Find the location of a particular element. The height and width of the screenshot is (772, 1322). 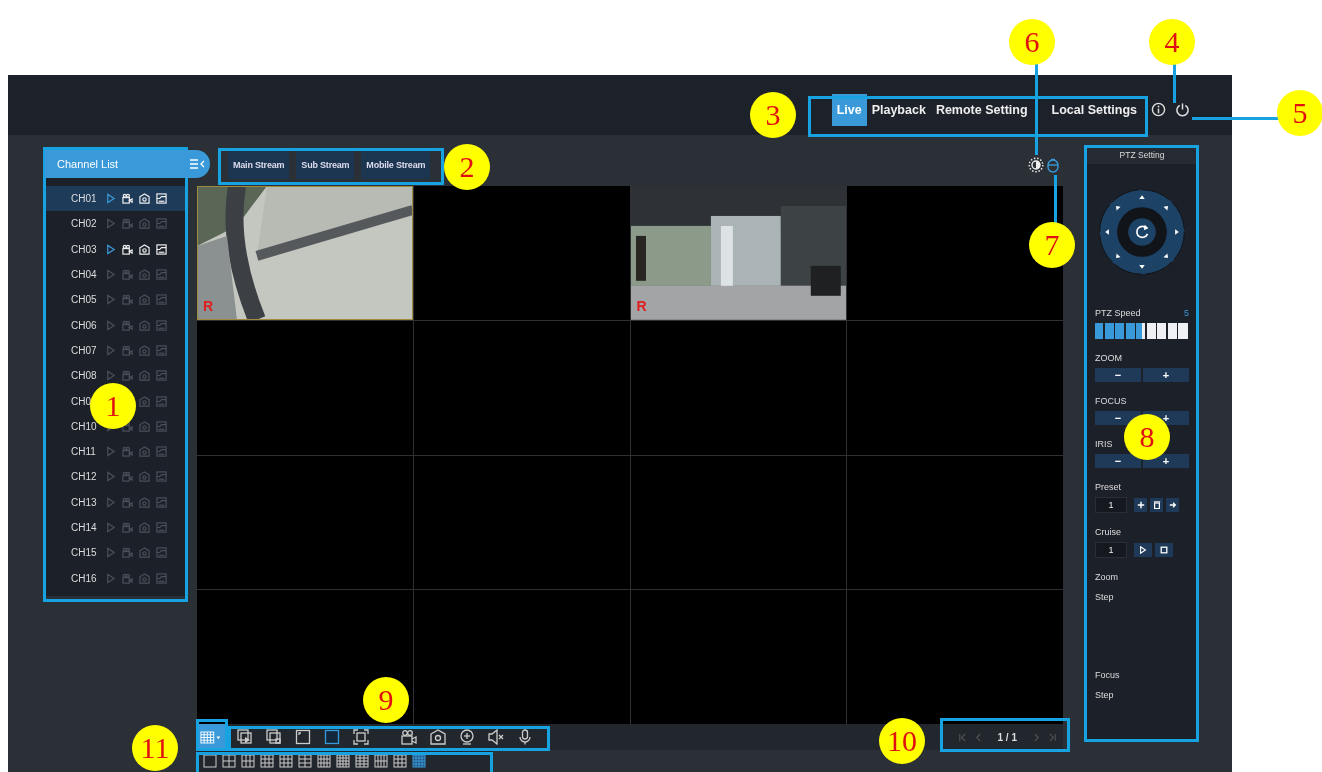

channel-name: CH15 is located at coordinates (84, 553).